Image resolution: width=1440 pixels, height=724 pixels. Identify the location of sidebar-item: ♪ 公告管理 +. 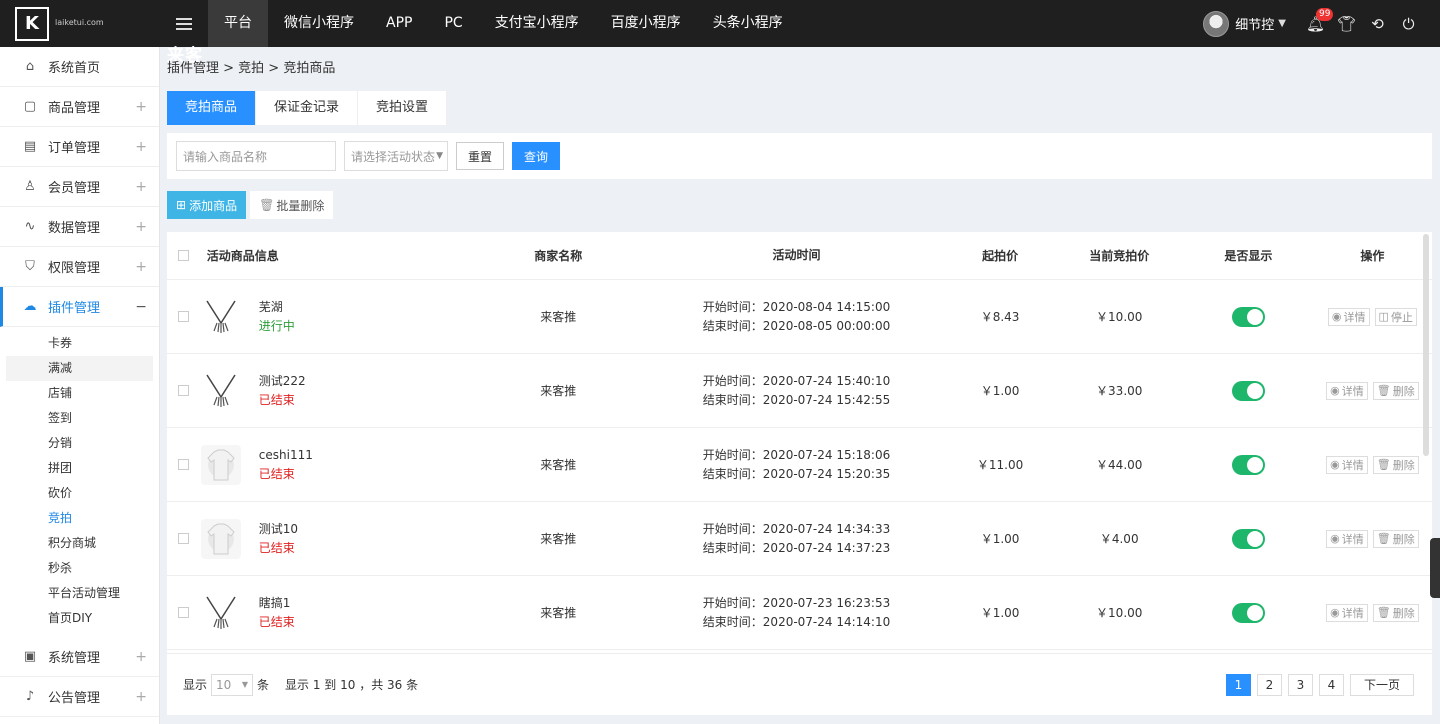
(79, 697).